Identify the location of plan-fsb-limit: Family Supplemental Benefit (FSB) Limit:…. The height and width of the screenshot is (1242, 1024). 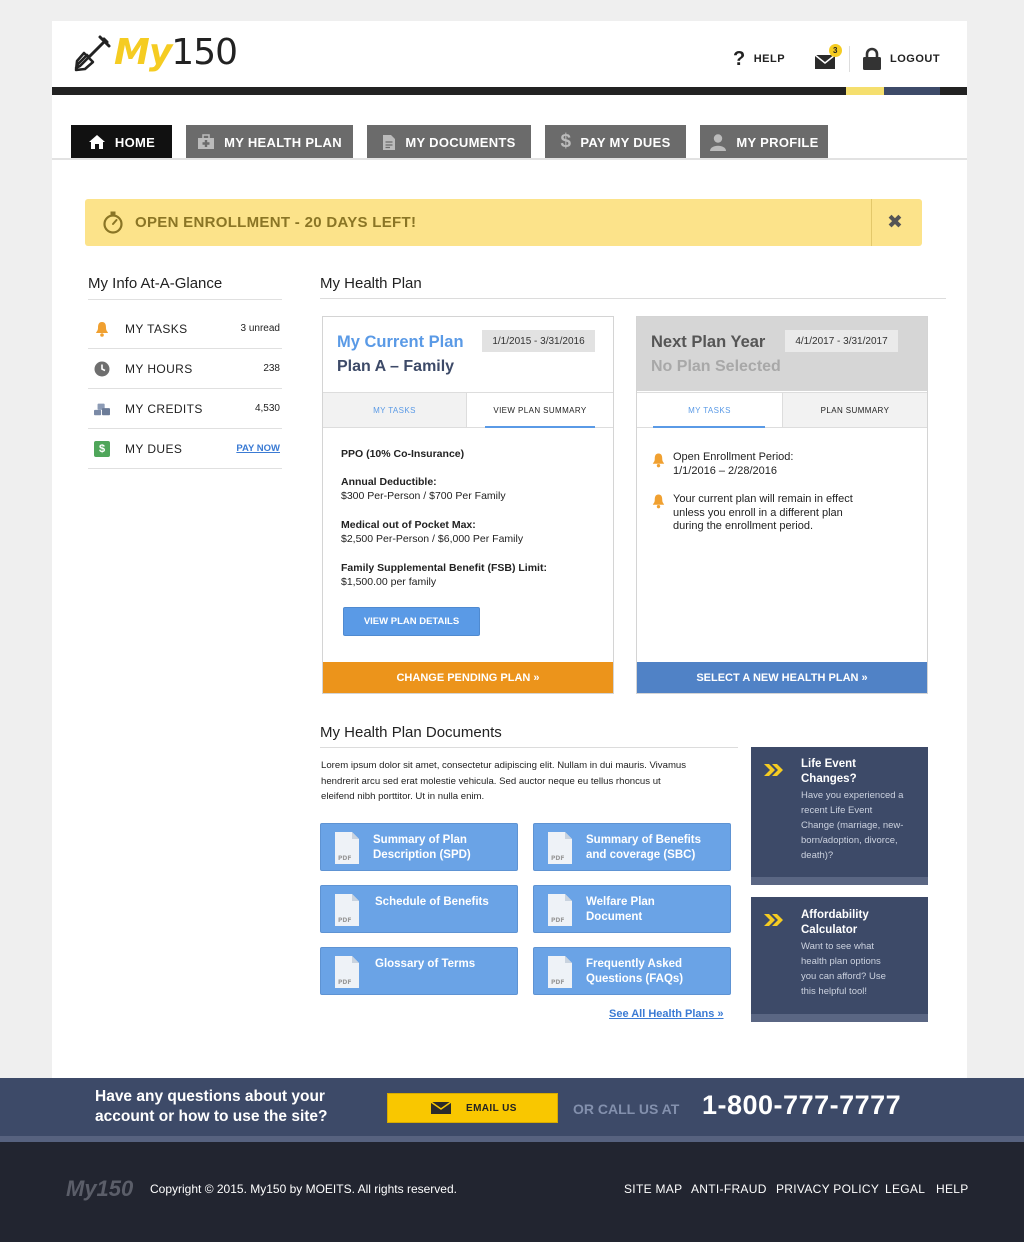
(444, 575).